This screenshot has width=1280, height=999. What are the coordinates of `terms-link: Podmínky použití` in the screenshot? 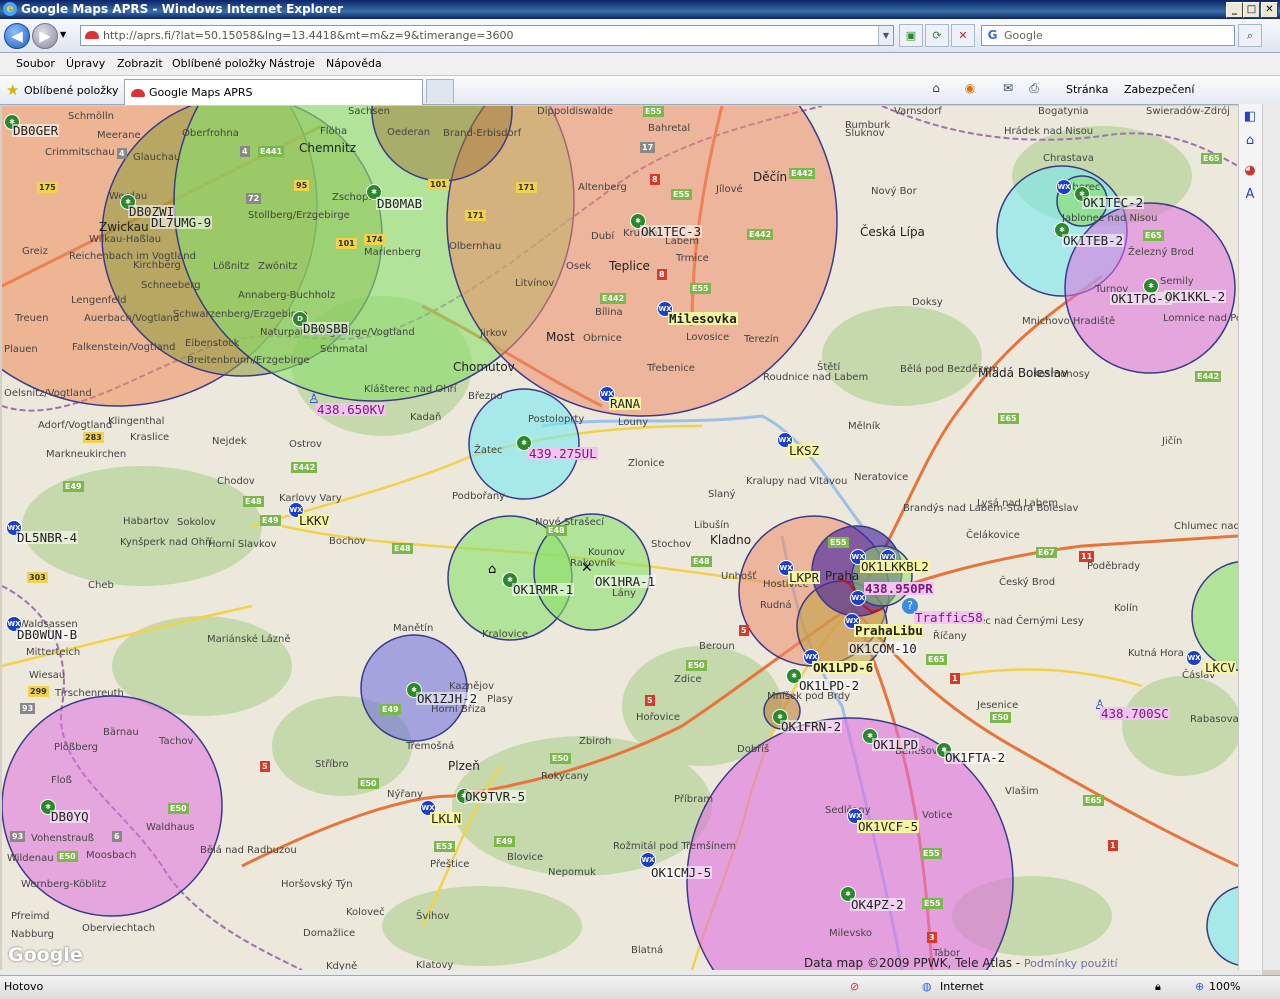 It's located at (1071, 963).